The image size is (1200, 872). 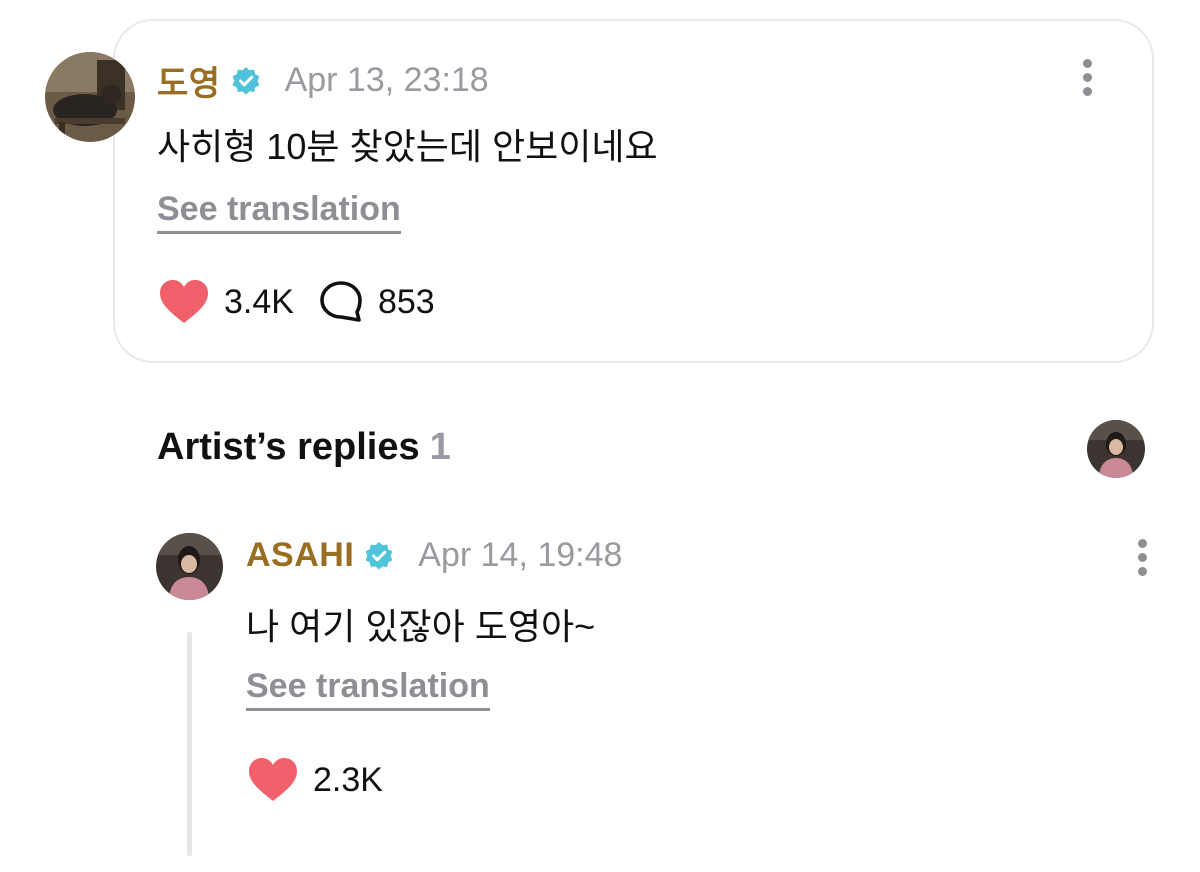 I want to click on reply-more-options-icon, so click(x=1143, y=557).